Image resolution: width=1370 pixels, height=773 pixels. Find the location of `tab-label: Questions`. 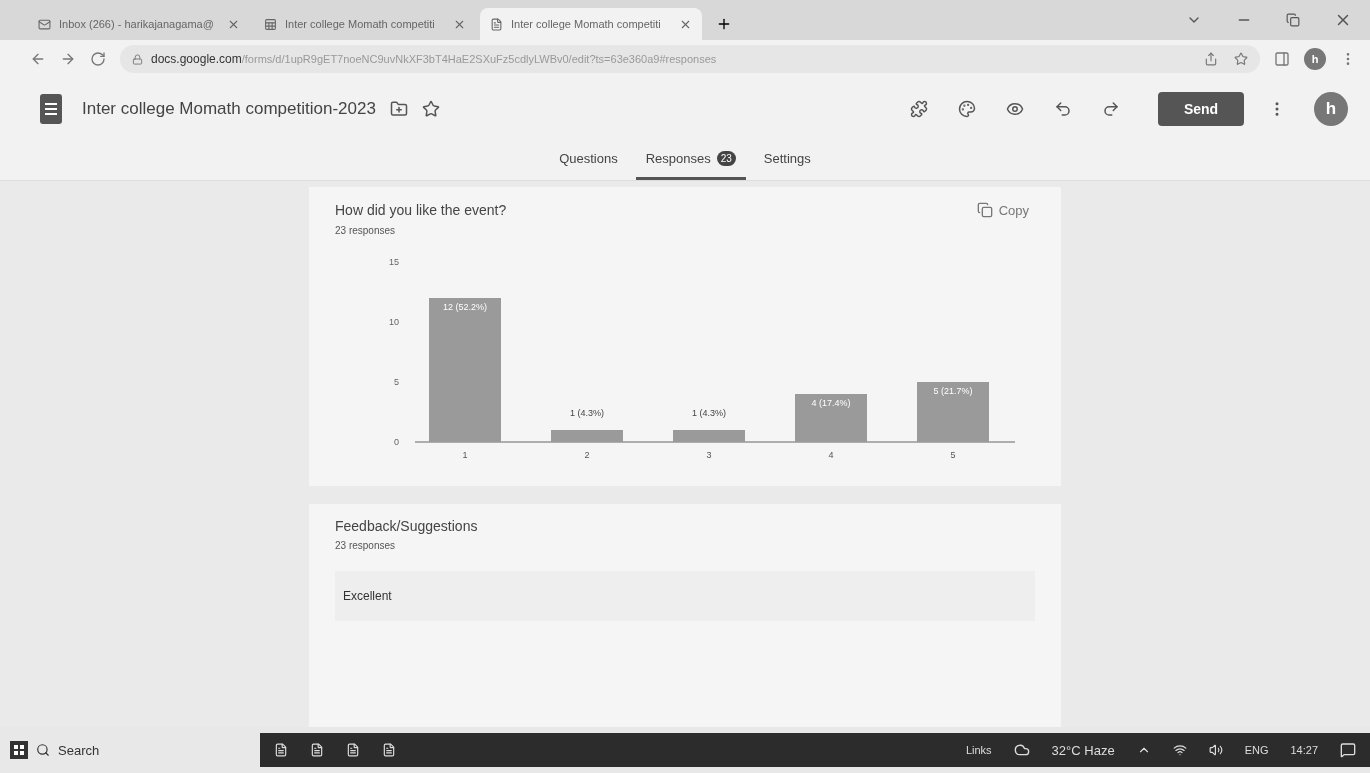

tab-label: Questions is located at coordinates (588, 158).